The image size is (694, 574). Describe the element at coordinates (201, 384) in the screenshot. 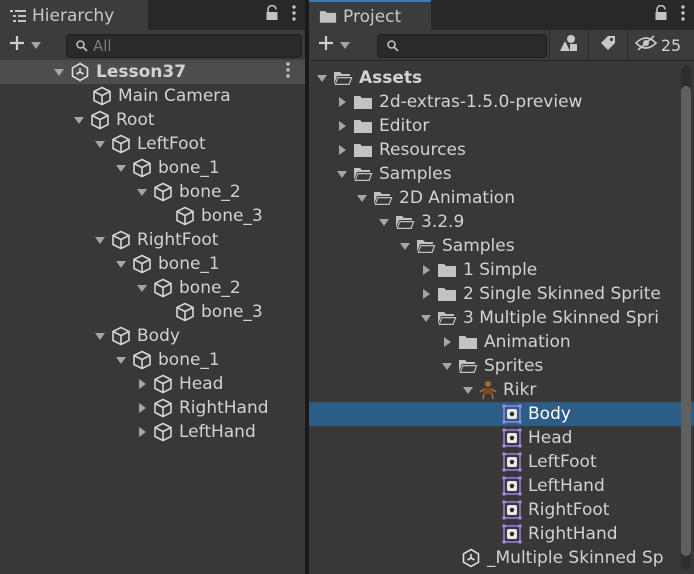

I see `item-label: Head` at that location.